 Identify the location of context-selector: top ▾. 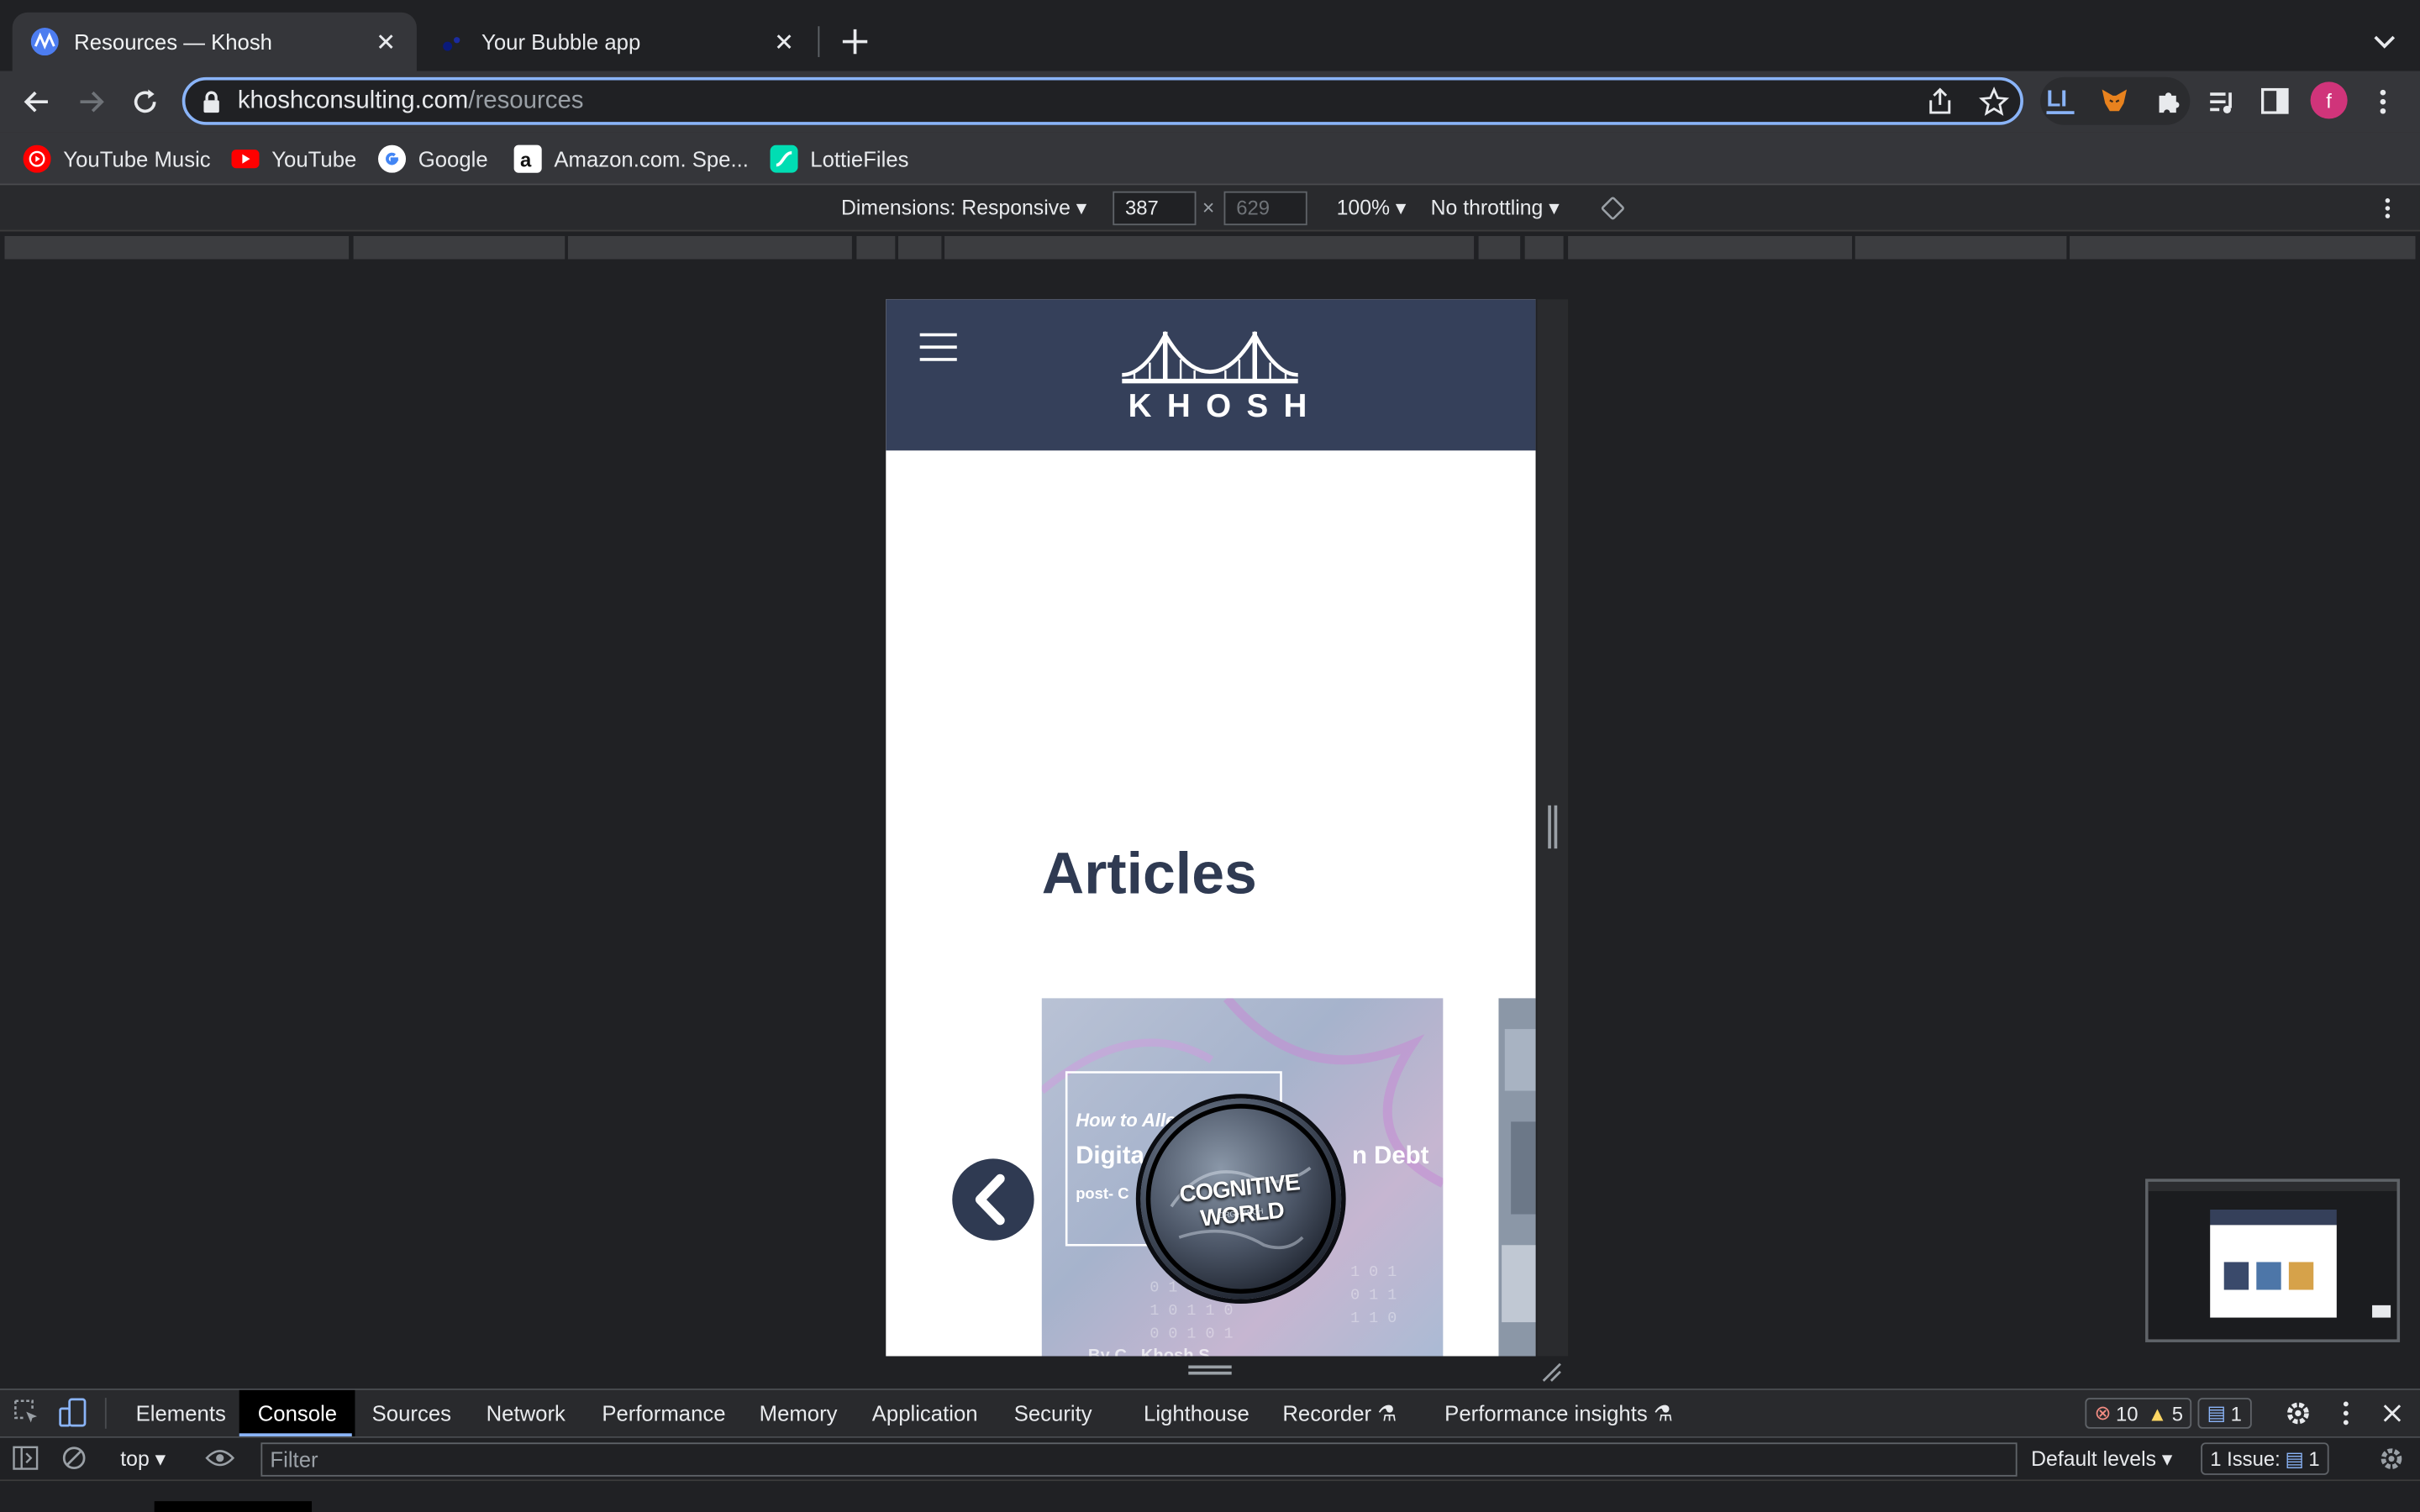
(143, 1459).